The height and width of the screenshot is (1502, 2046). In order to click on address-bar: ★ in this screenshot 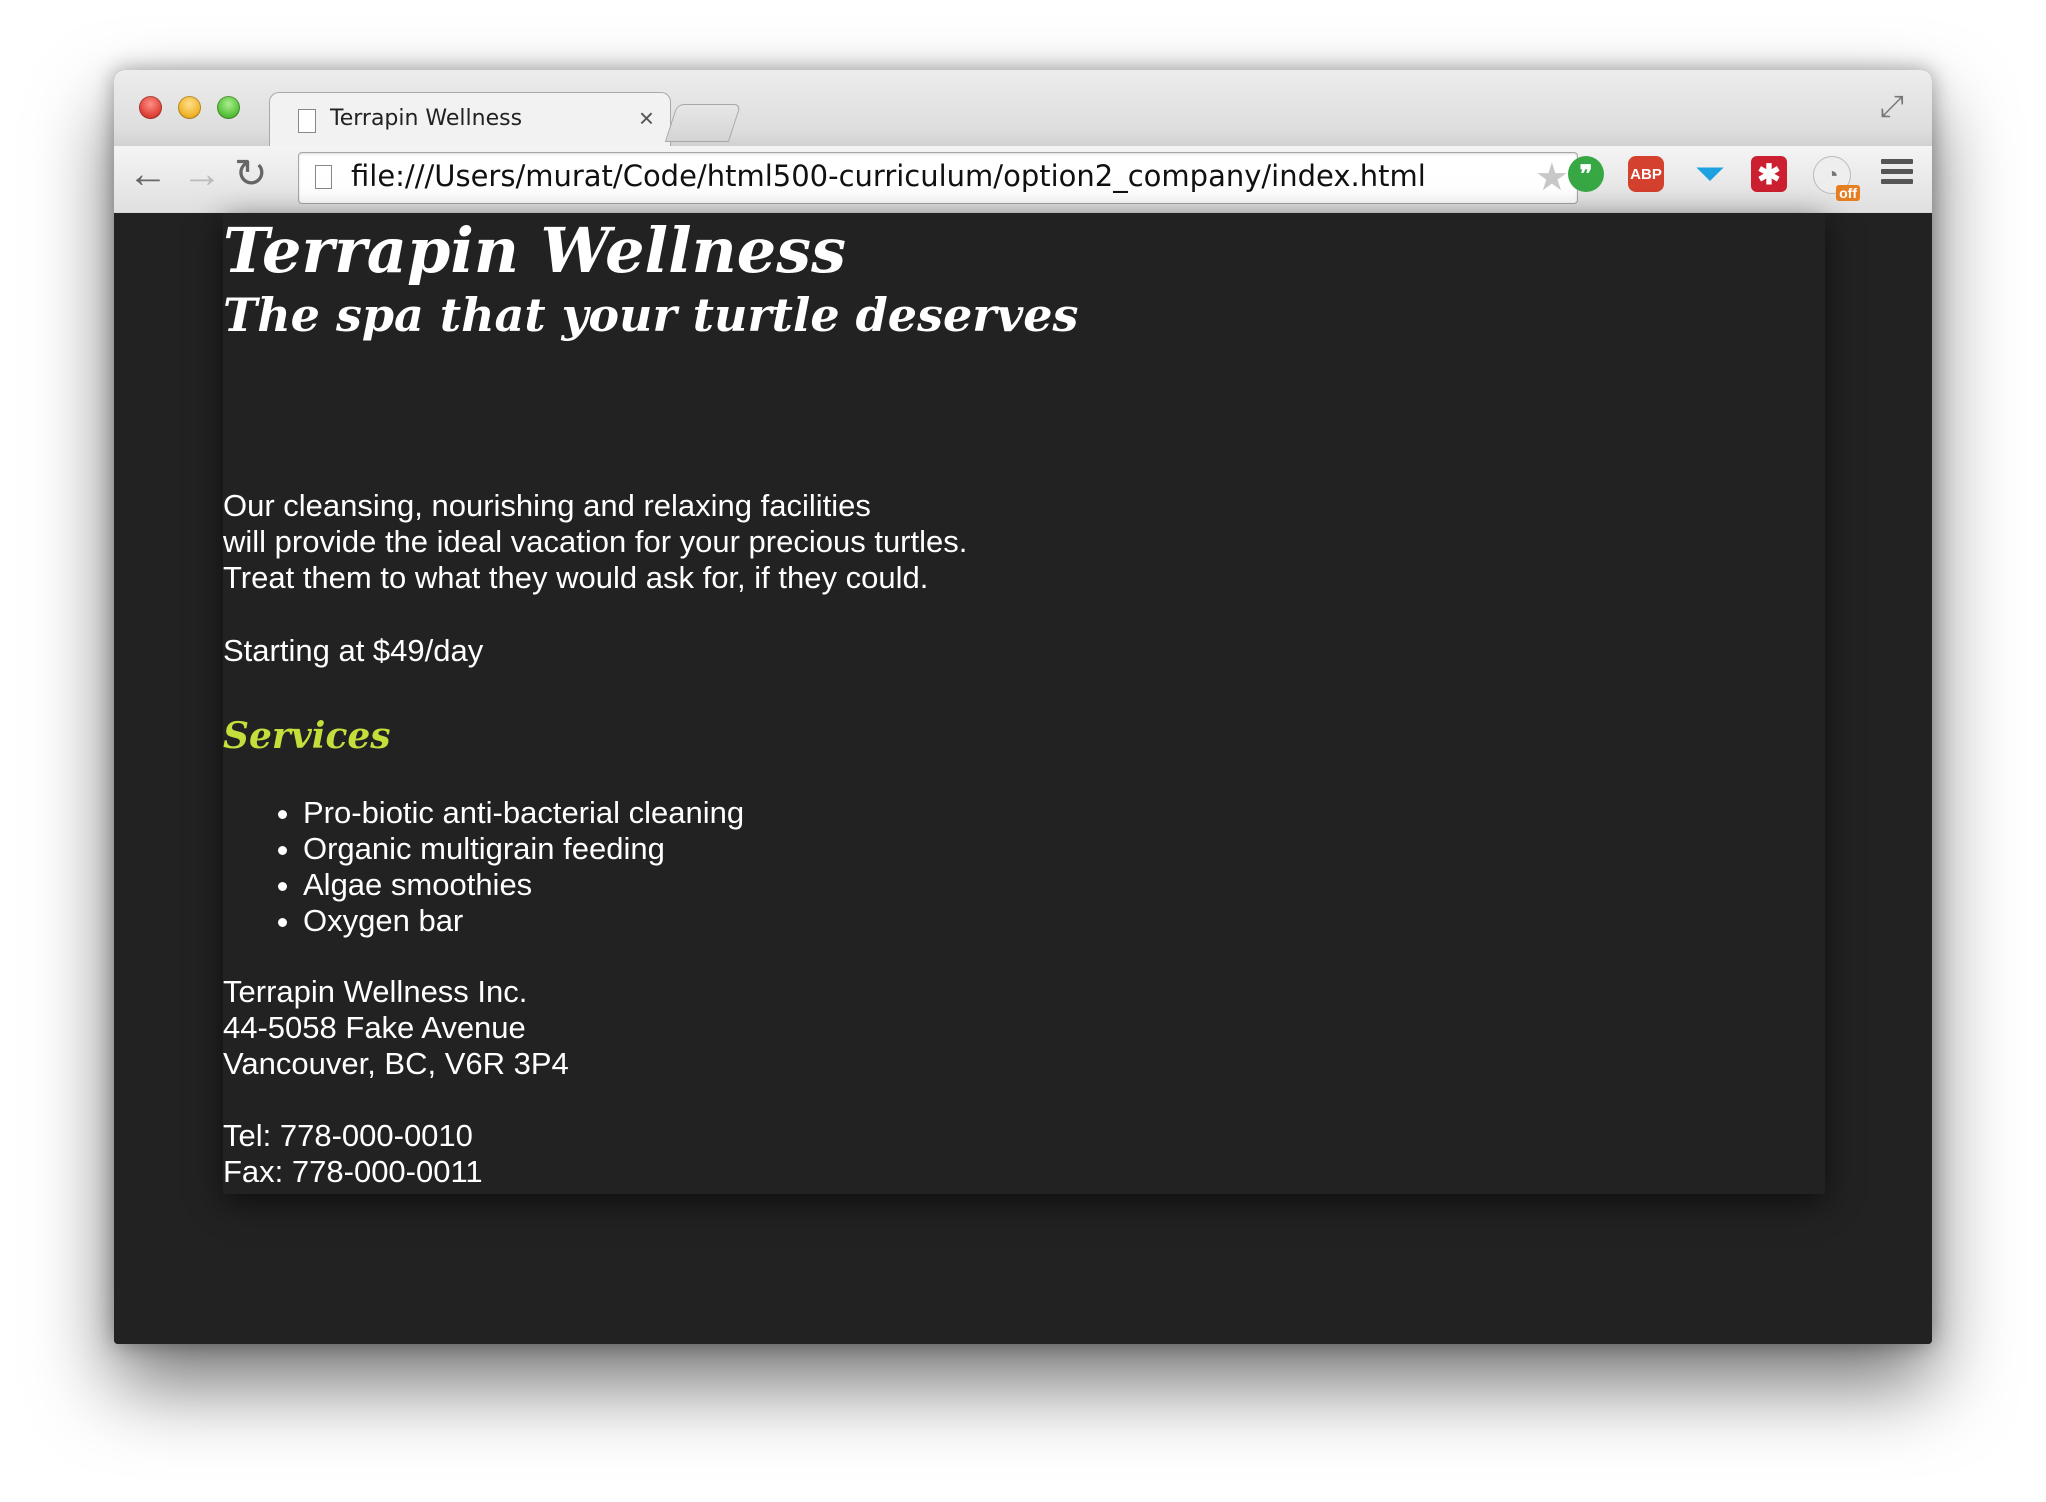, I will do `click(938, 178)`.